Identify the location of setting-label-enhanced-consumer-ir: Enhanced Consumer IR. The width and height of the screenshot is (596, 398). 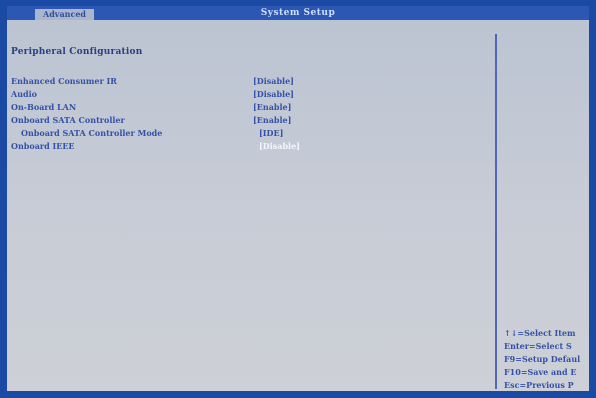
(64, 81).